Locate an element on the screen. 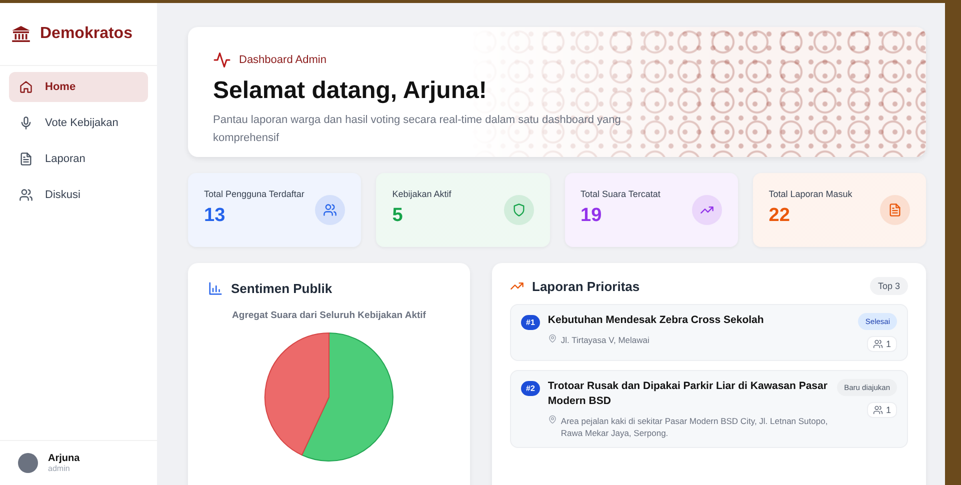 The width and height of the screenshot is (961, 485). report-title: Trotoar Rusak dan Dipakai Parkir Liar di Kawasan Pasar Modern BSD is located at coordinates (688, 394).